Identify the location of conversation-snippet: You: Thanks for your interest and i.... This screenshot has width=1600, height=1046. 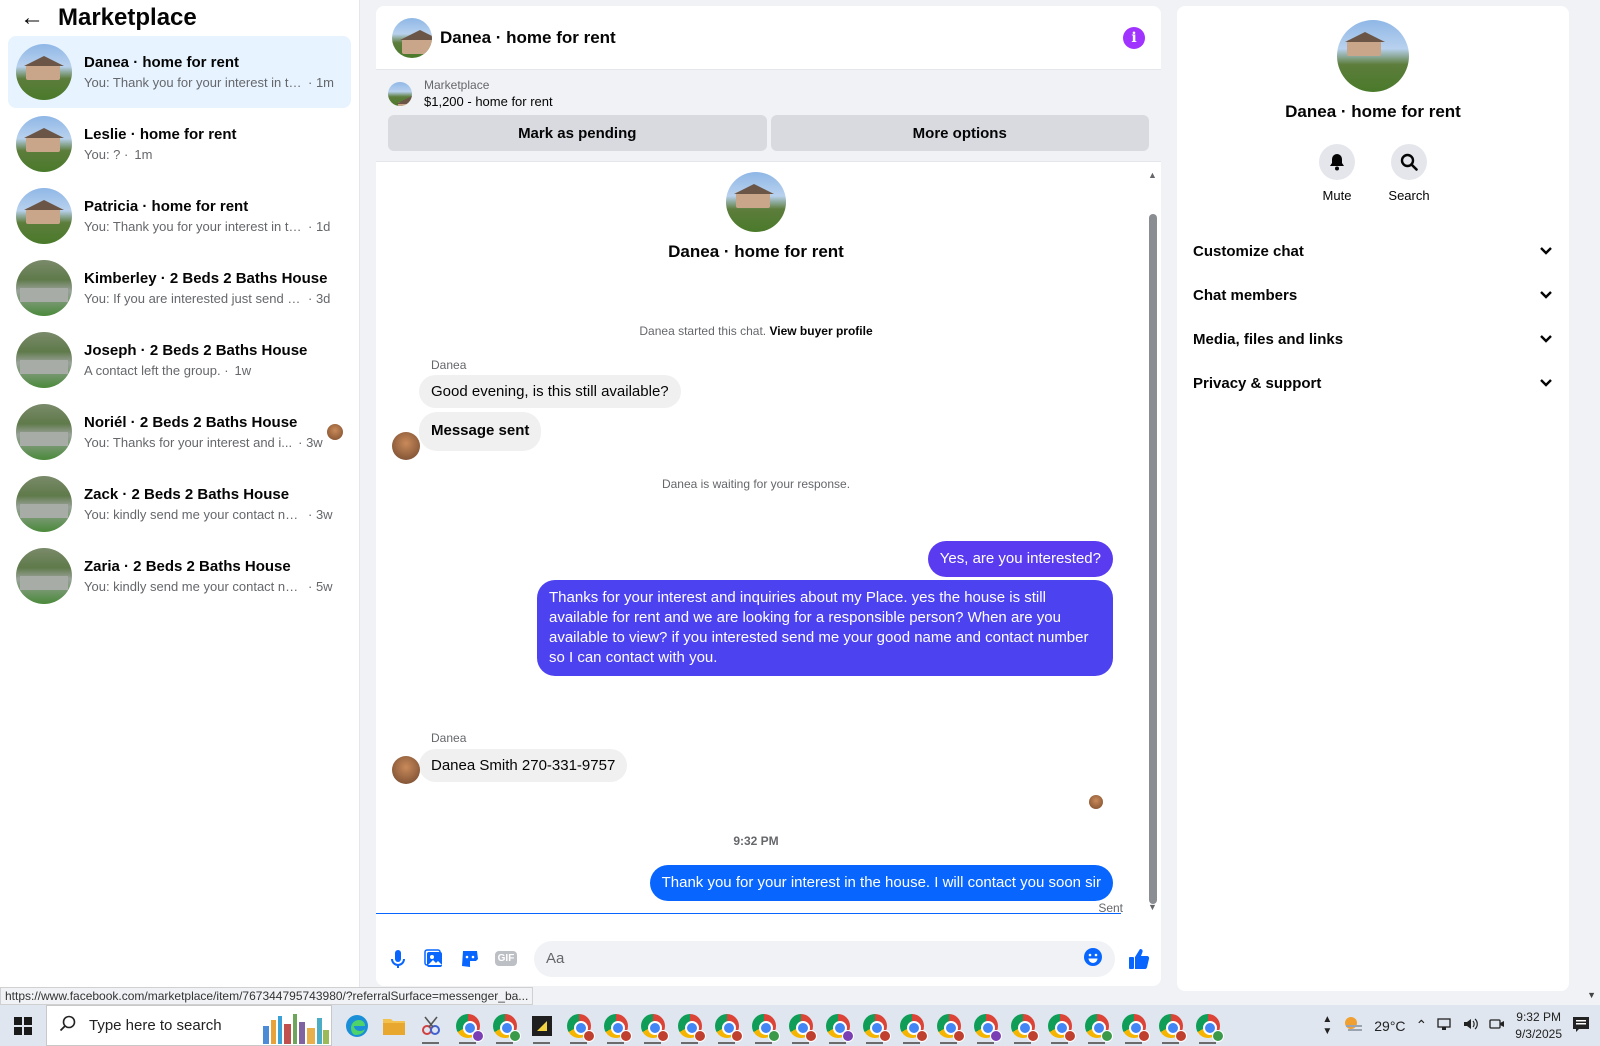
(188, 442).